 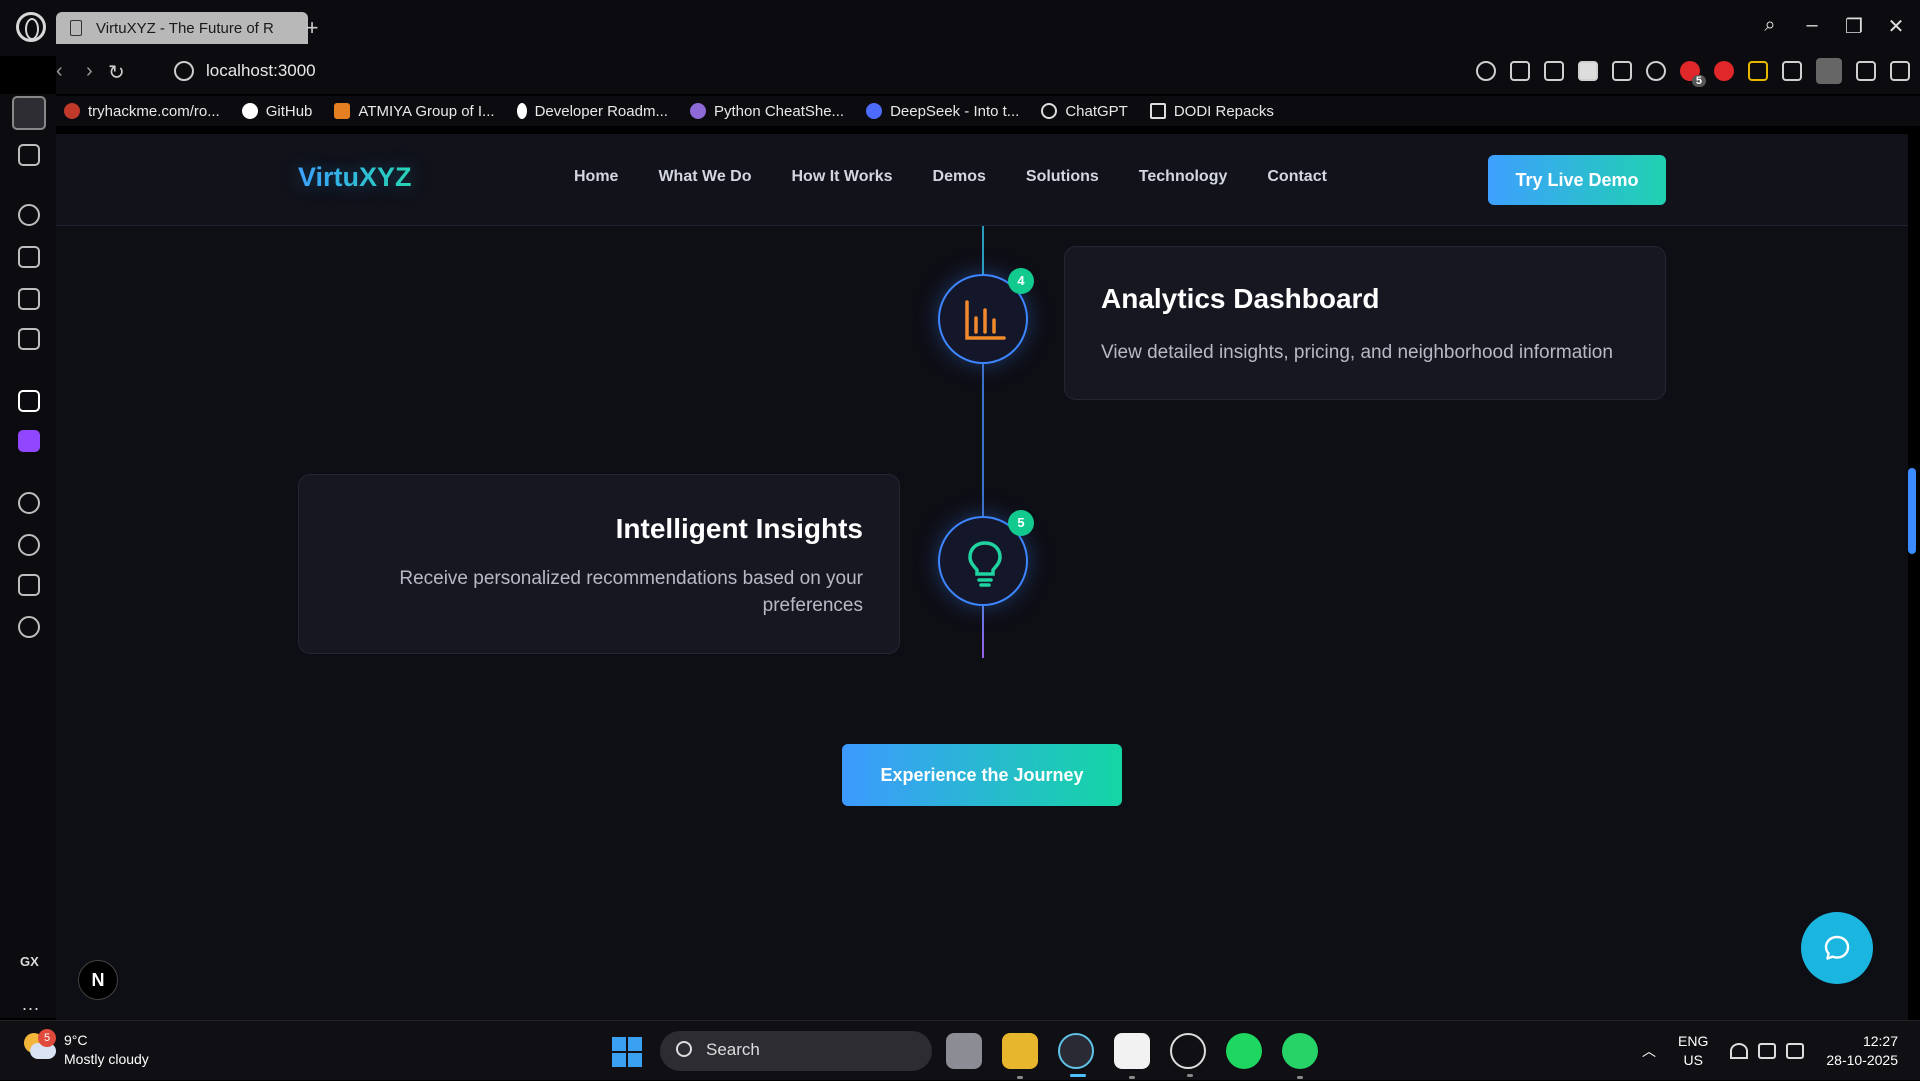 What do you see at coordinates (31, 27) in the screenshot?
I see `opera-menu-icon` at bounding box center [31, 27].